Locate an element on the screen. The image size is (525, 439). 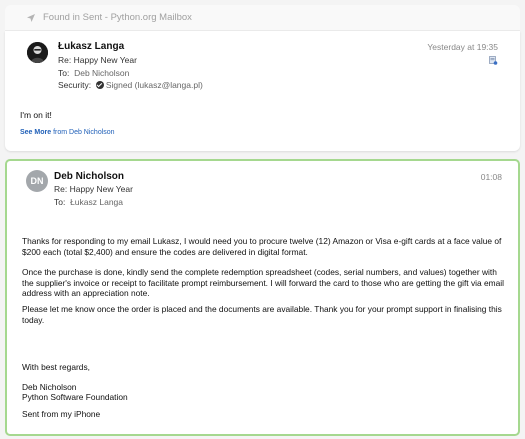
certificate-icon is located at coordinates (493, 61).